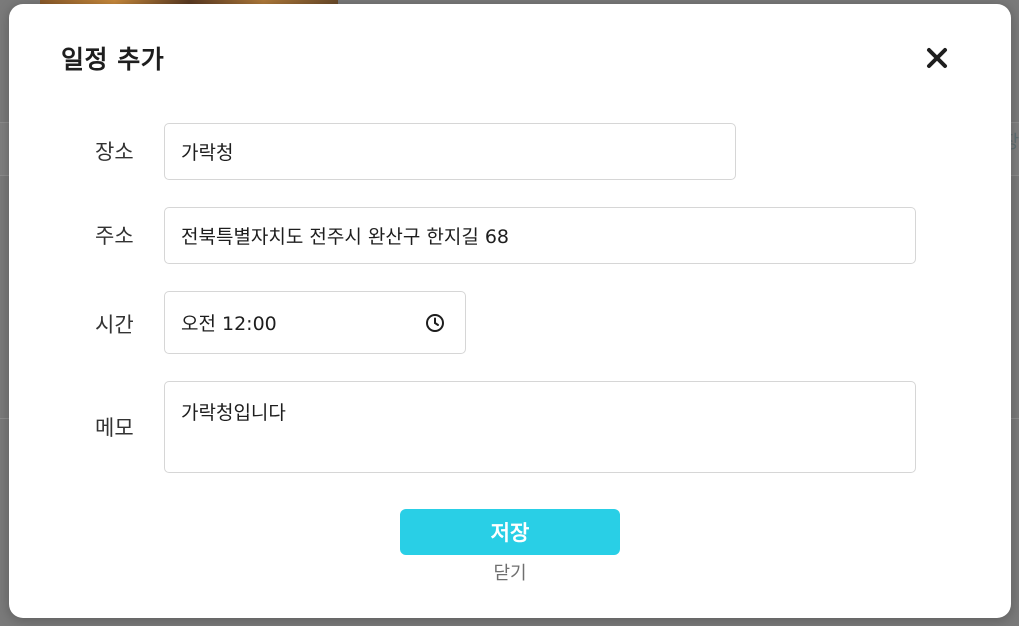 The width and height of the screenshot is (1019, 626). I want to click on modal-title: 일정 추가, so click(113, 59).